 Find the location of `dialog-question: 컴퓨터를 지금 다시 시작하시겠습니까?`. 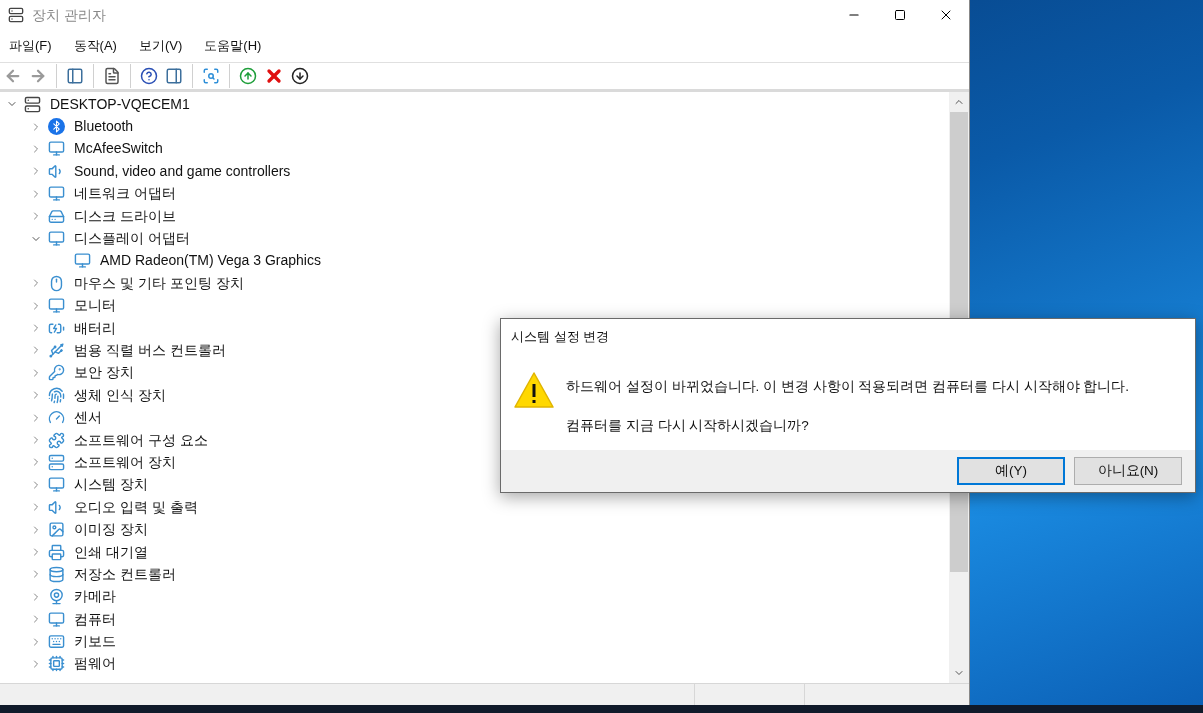

dialog-question: 컴퓨터를 지금 다시 시작하시겠습니까? is located at coordinates (688, 426).